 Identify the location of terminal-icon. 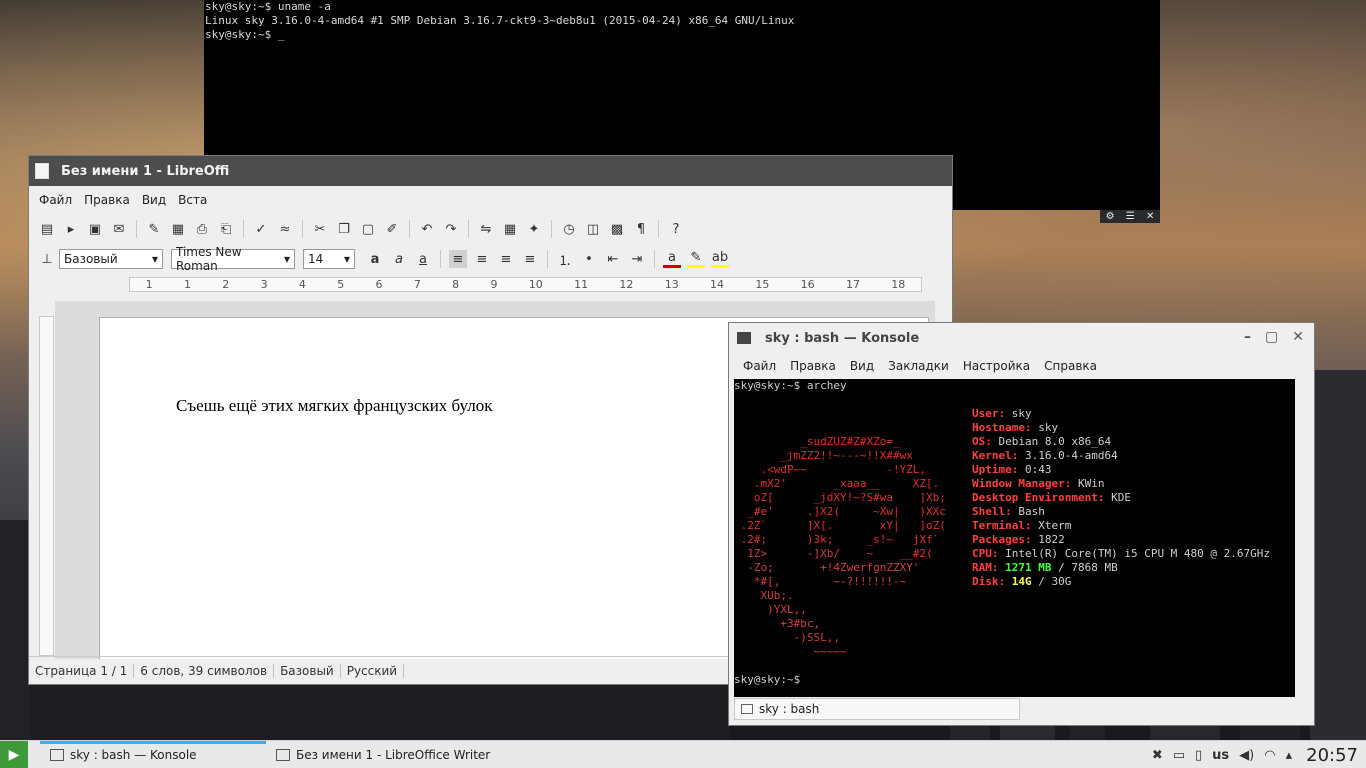
(747, 709).